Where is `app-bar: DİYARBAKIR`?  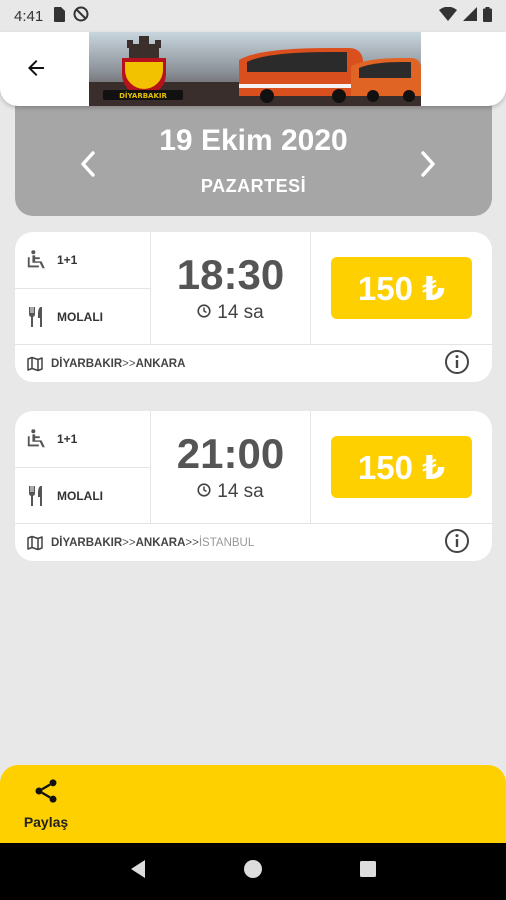
app-bar: DİYARBAKIR is located at coordinates (253, 69).